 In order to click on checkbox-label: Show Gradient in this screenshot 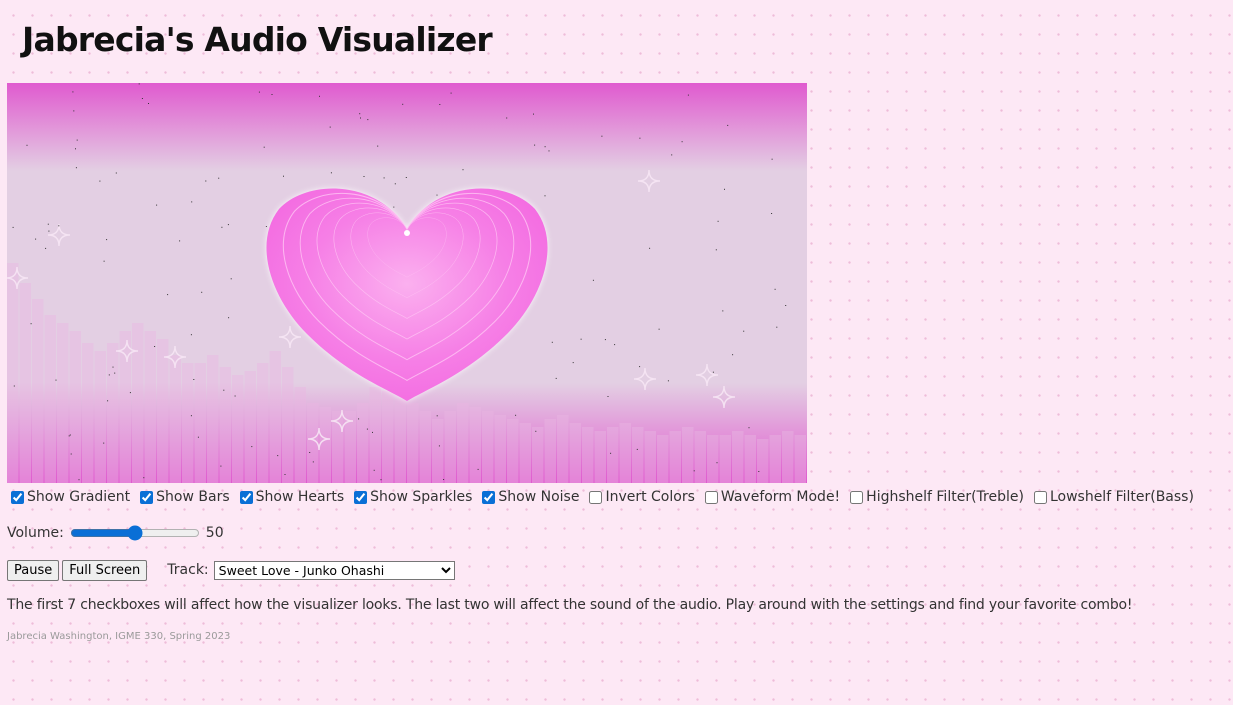, I will do `click(79, 497)`.